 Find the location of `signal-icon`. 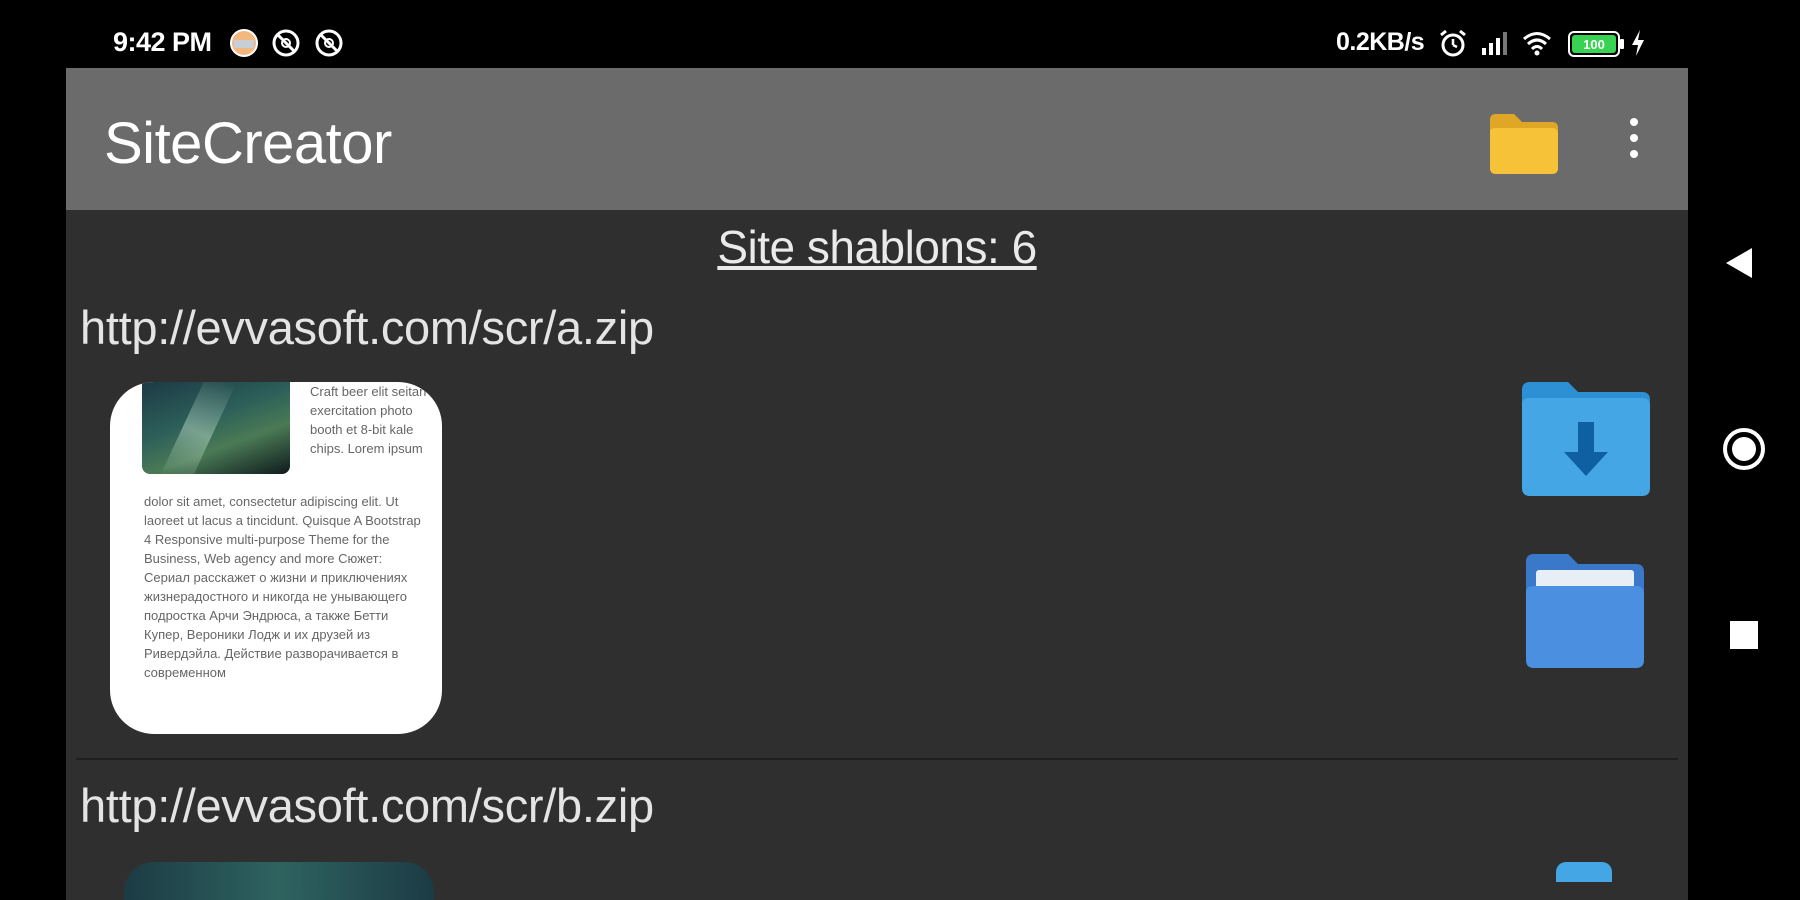

signal-icon is located at coordinates (1494, 43).